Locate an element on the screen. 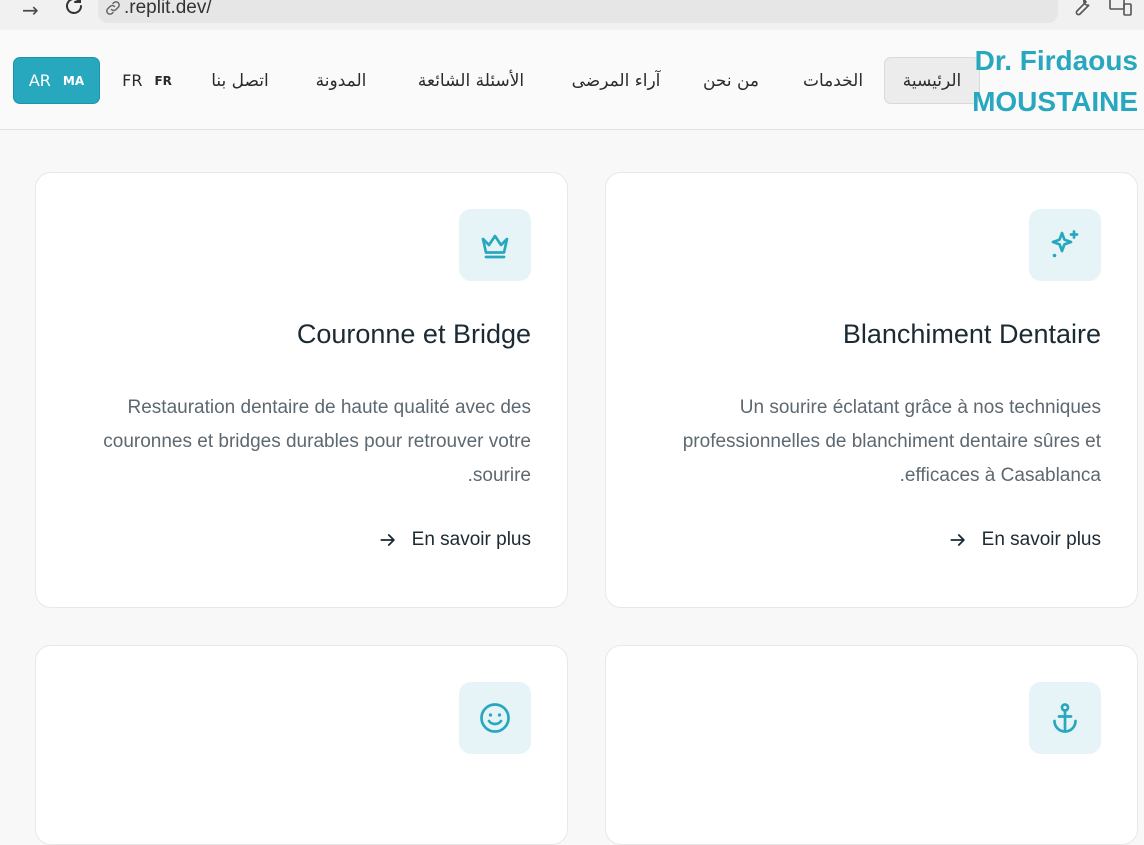 This screenshot has height=845, width=1144. service-title: Blanchiment Dentaire is located at coordinates (971, 334).